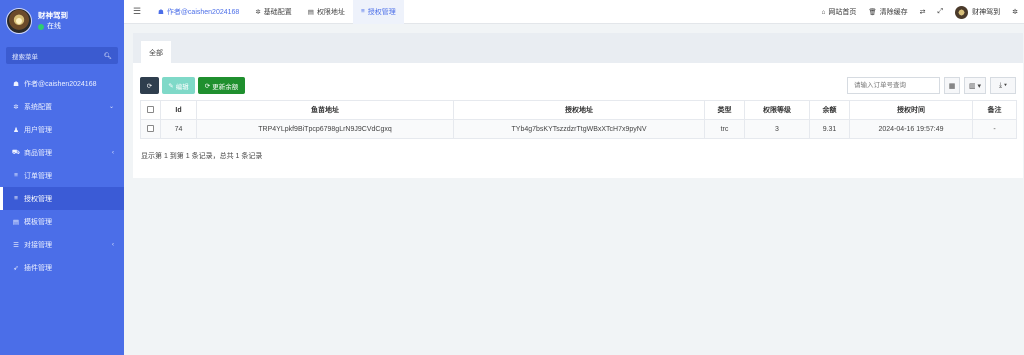  I want to click on list-icon: ▤, so click(310, 12).